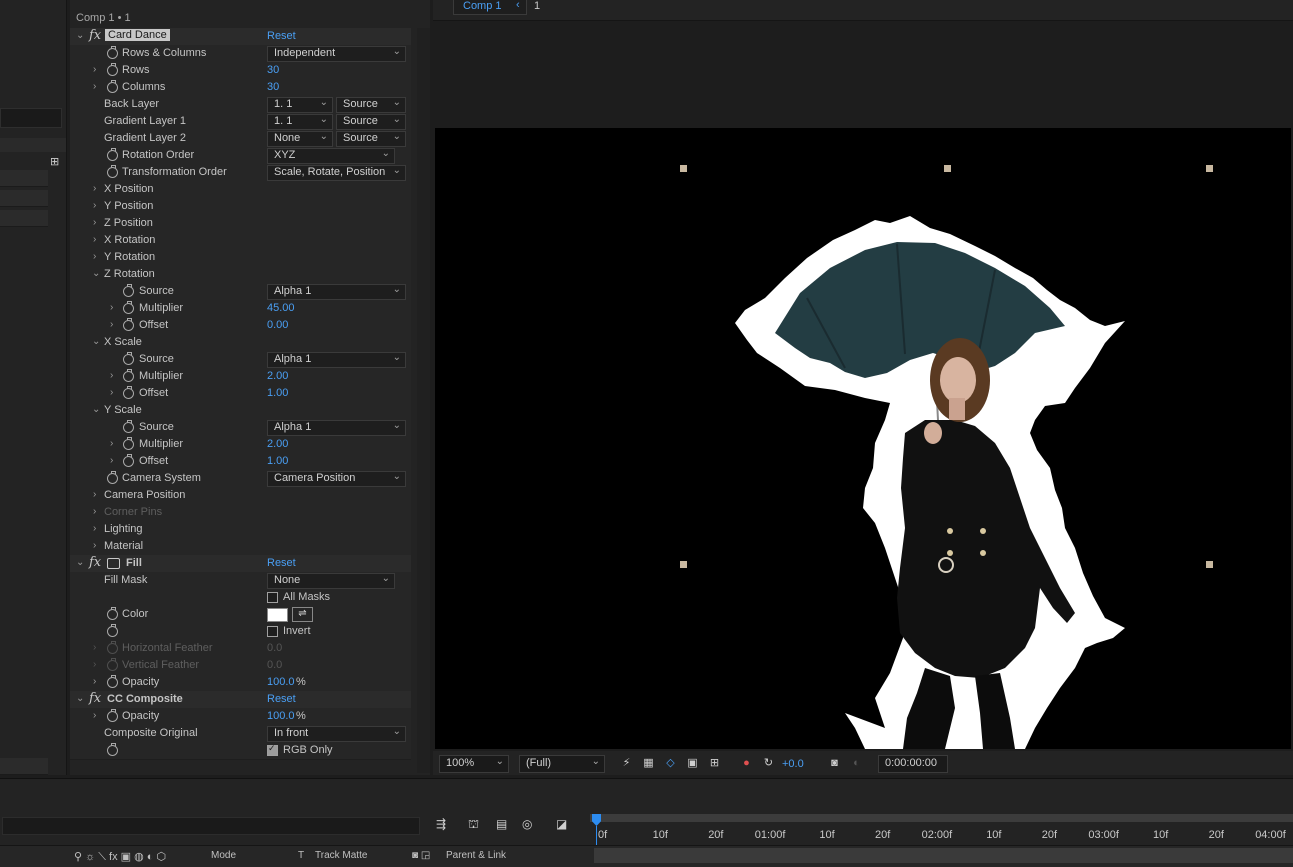  What do you see at coordinates (240, 258) in the screenshot?
I see `group-y-rotation: › Y Rotation` at bounding box center [240, 258].